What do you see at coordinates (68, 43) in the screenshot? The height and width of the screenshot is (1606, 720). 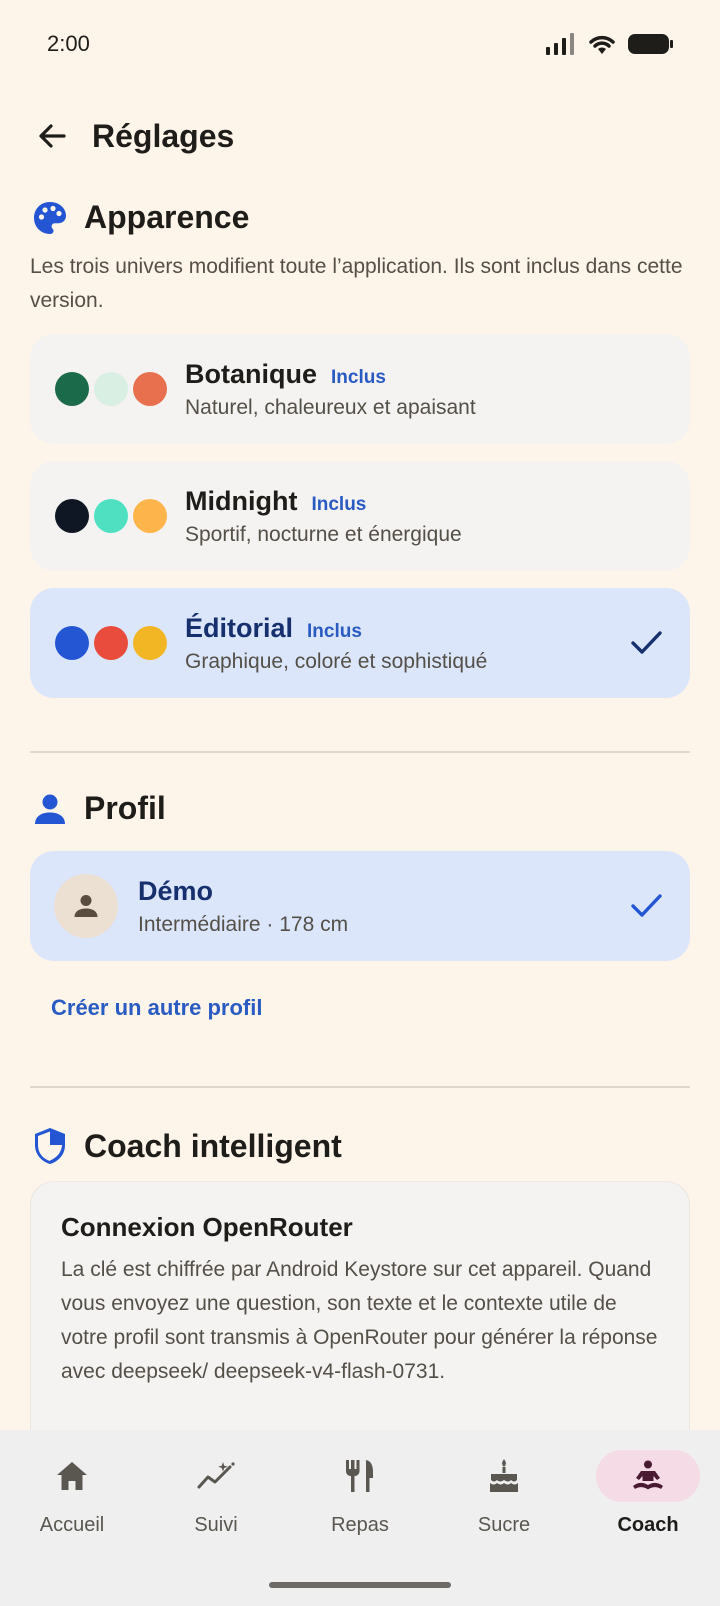 I see `status-time: 2:00` at bounding box center [68, 43].